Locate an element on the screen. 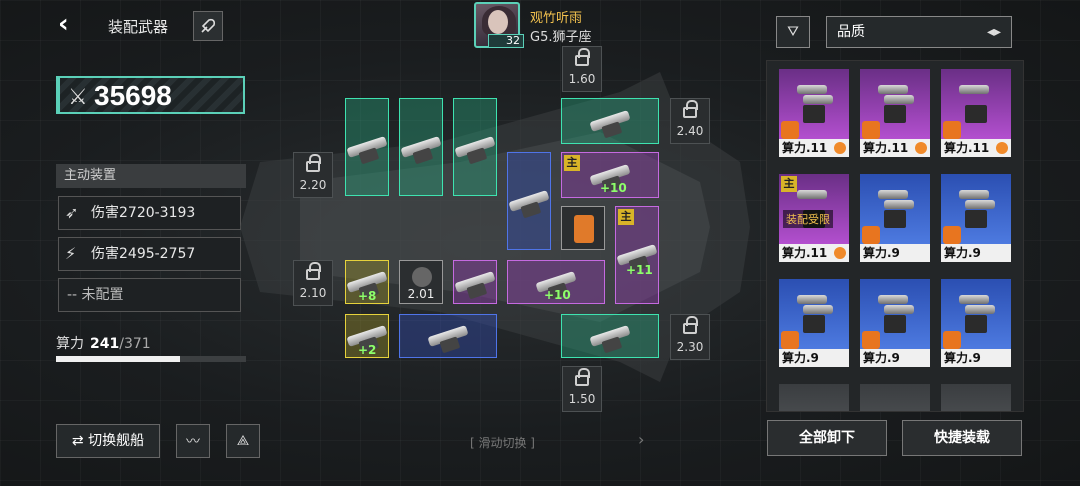  fleet-button: ⟁ is located at coordinates (243, 441).